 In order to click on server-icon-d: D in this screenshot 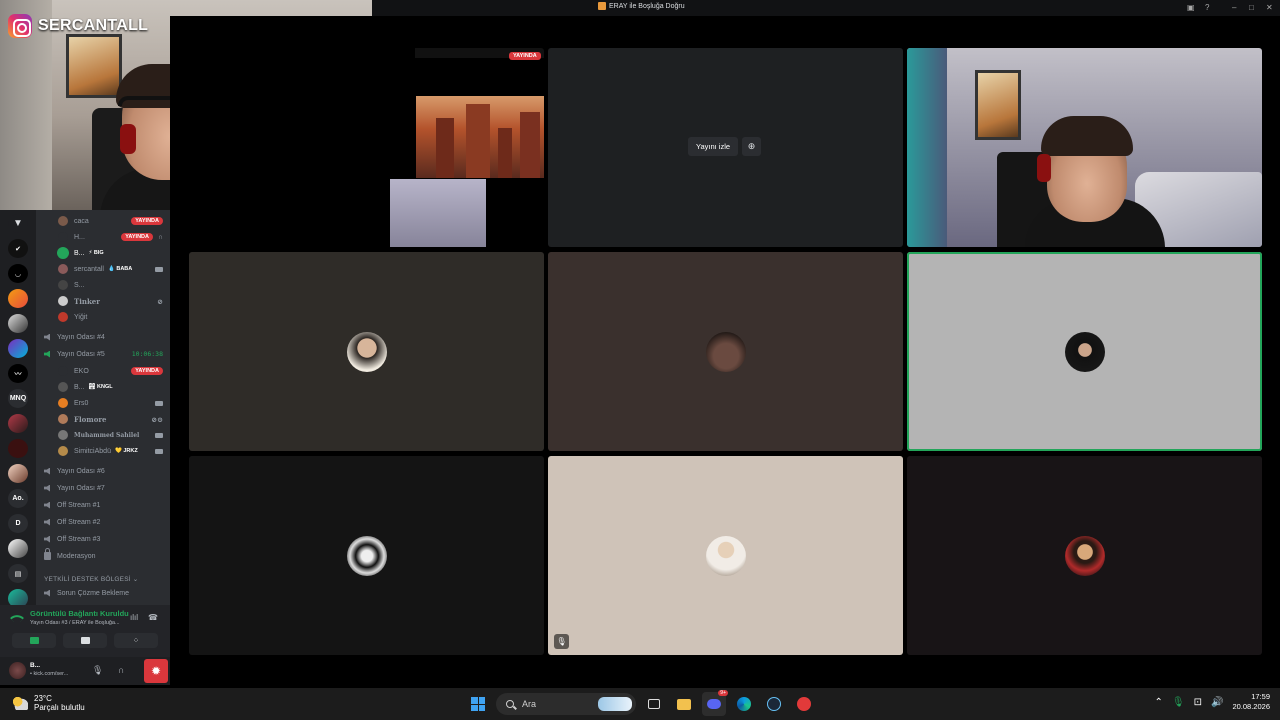, I will do `click(18, 523)`.